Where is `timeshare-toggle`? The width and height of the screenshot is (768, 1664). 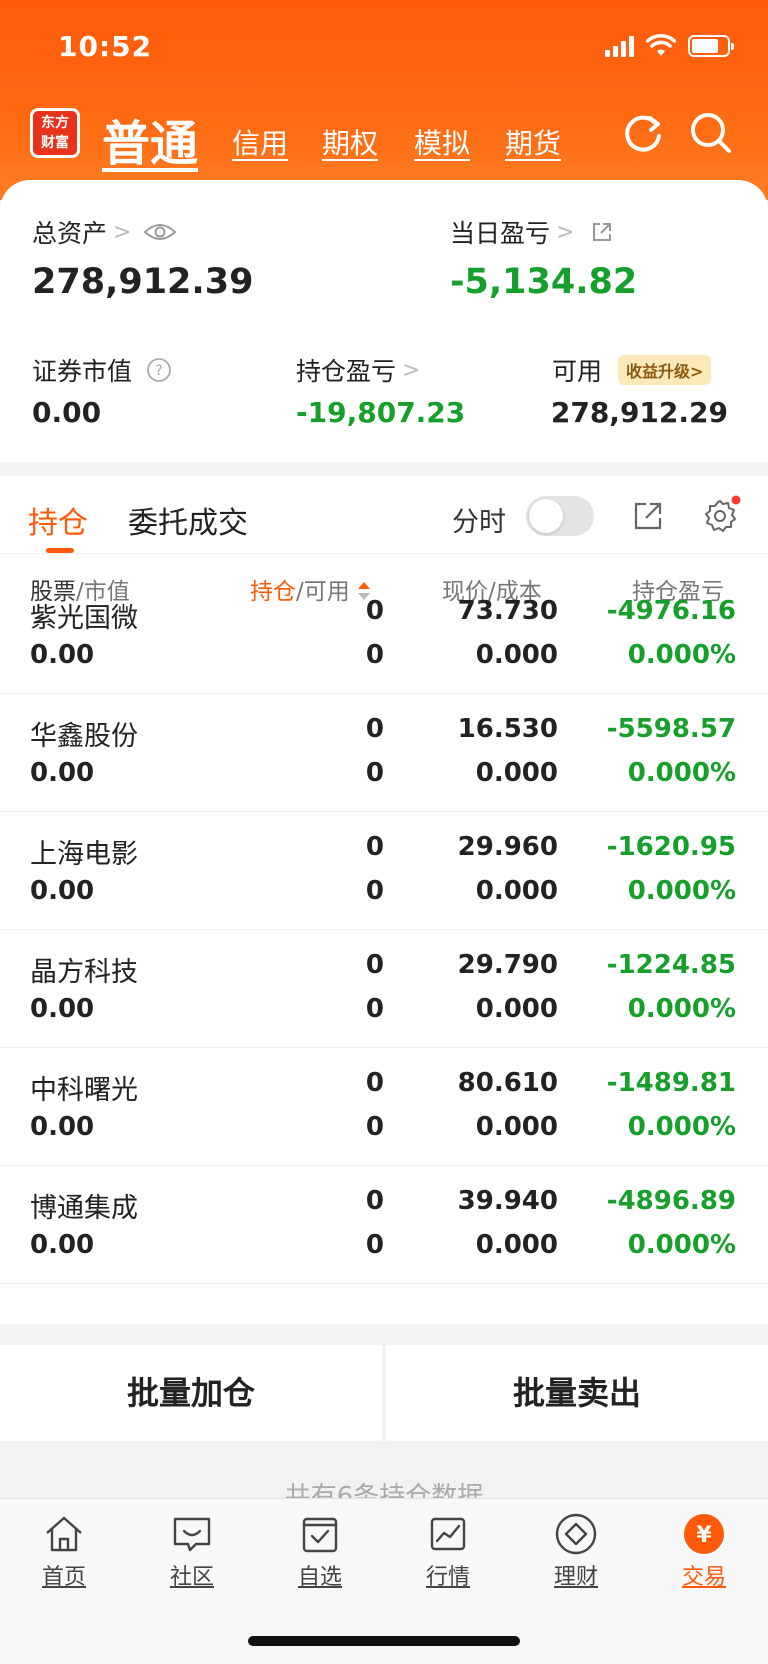
timeshare-toggle is located at coordinates (560, 516).